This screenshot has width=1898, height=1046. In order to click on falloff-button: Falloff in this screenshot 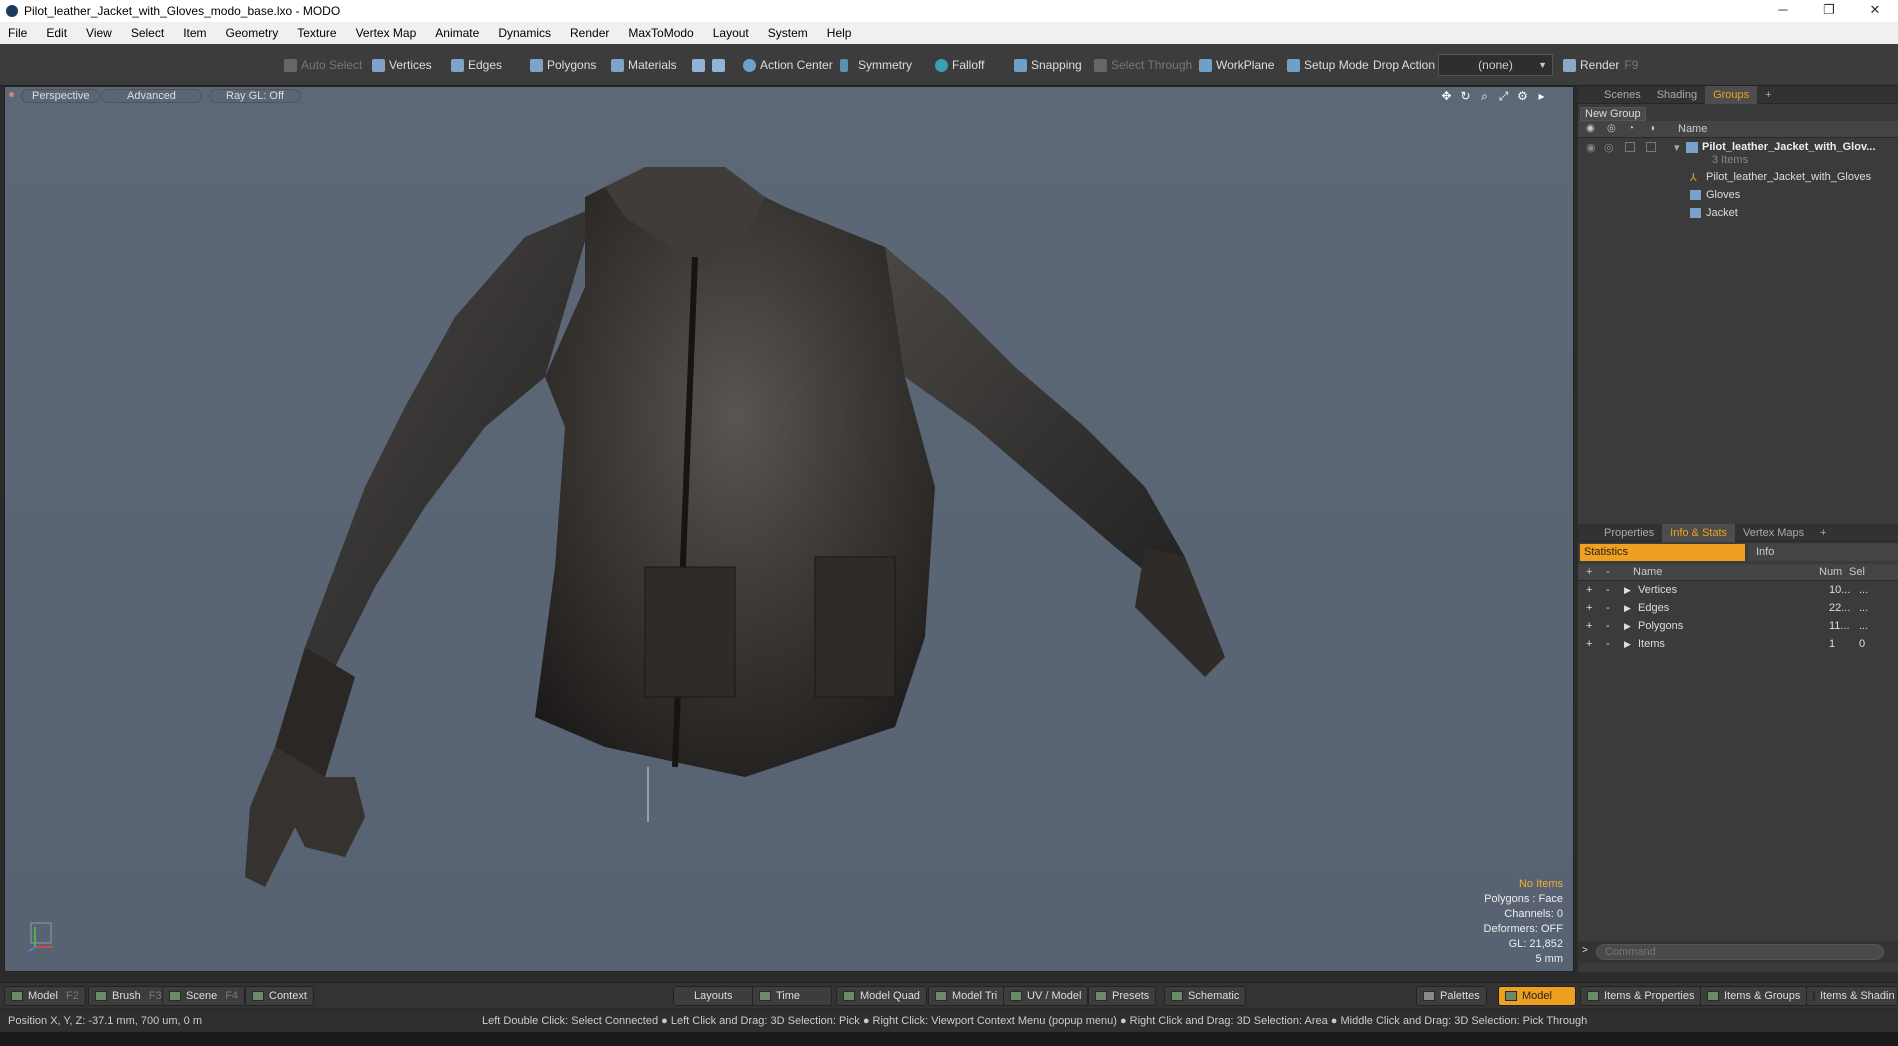, I will do `click(959, 65)`.